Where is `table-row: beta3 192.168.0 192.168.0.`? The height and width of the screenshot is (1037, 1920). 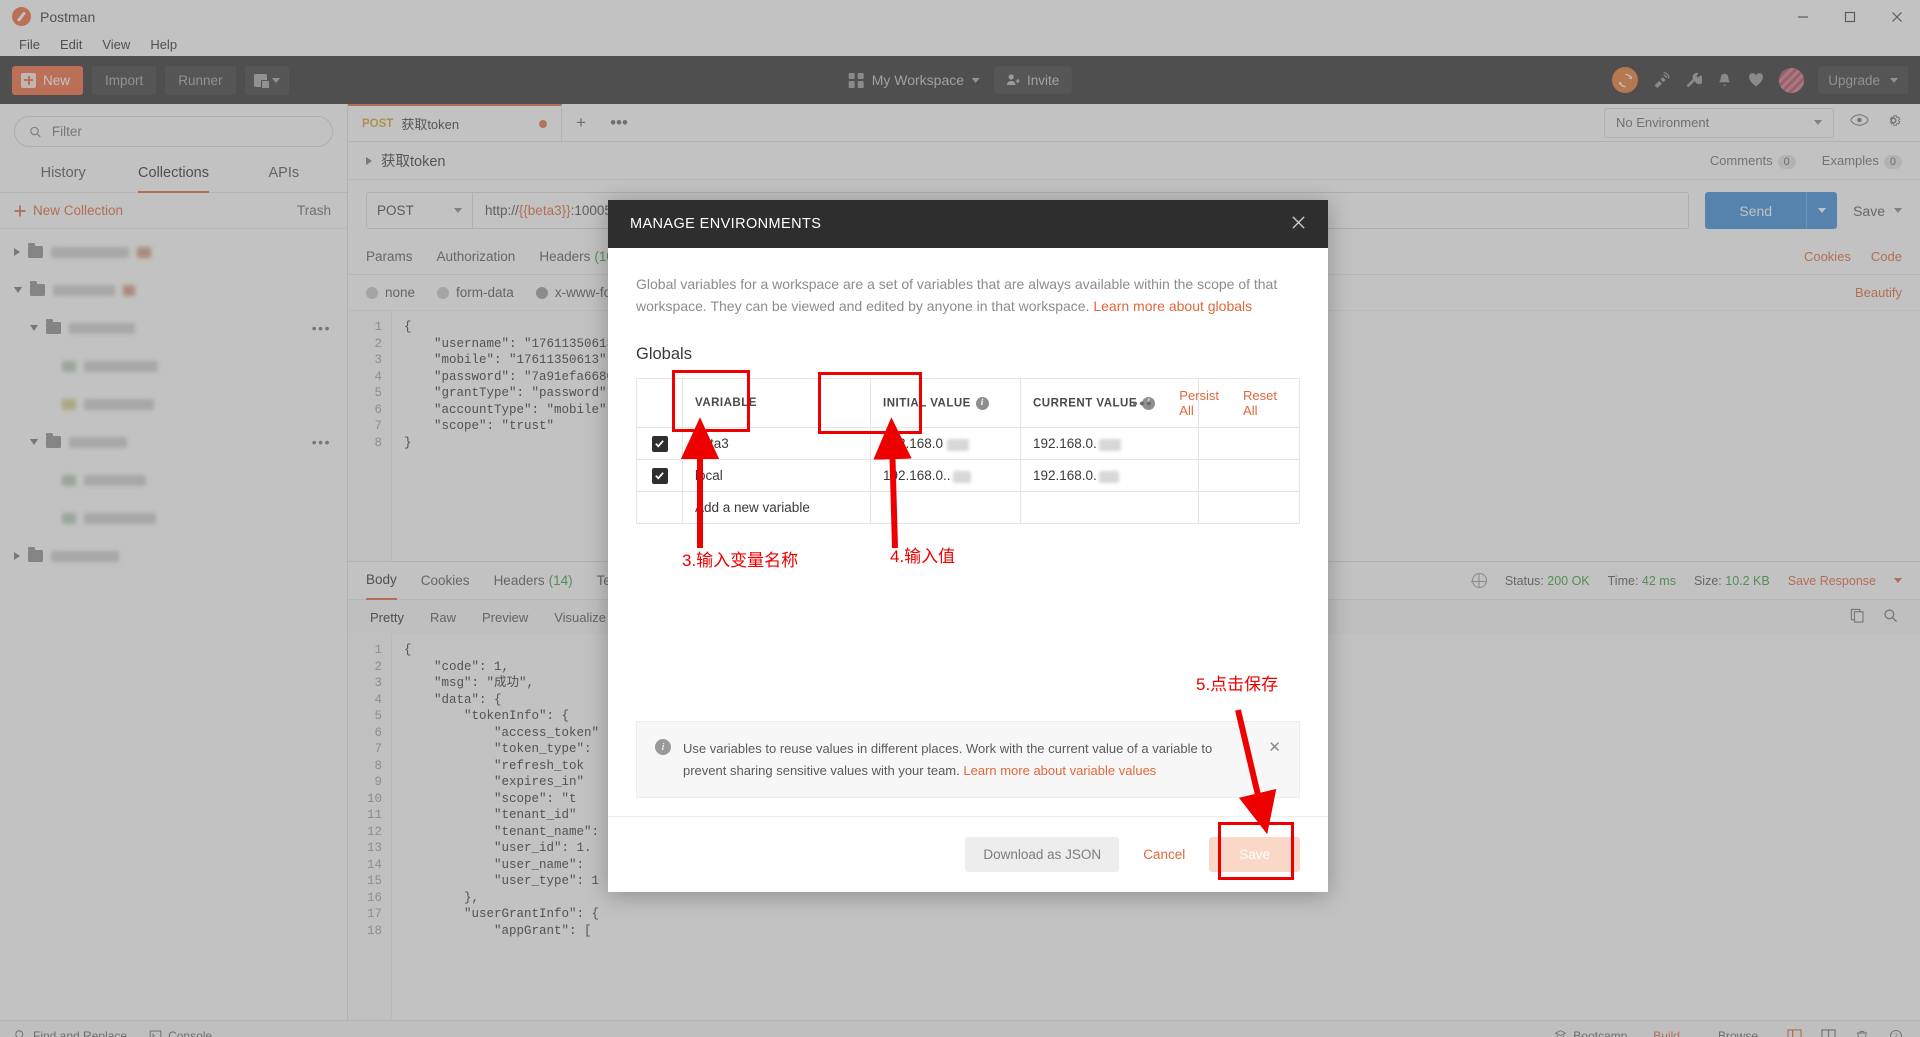 table-row: beta3 192.168.0 192.168.0. is located at coordinates (968, 444).